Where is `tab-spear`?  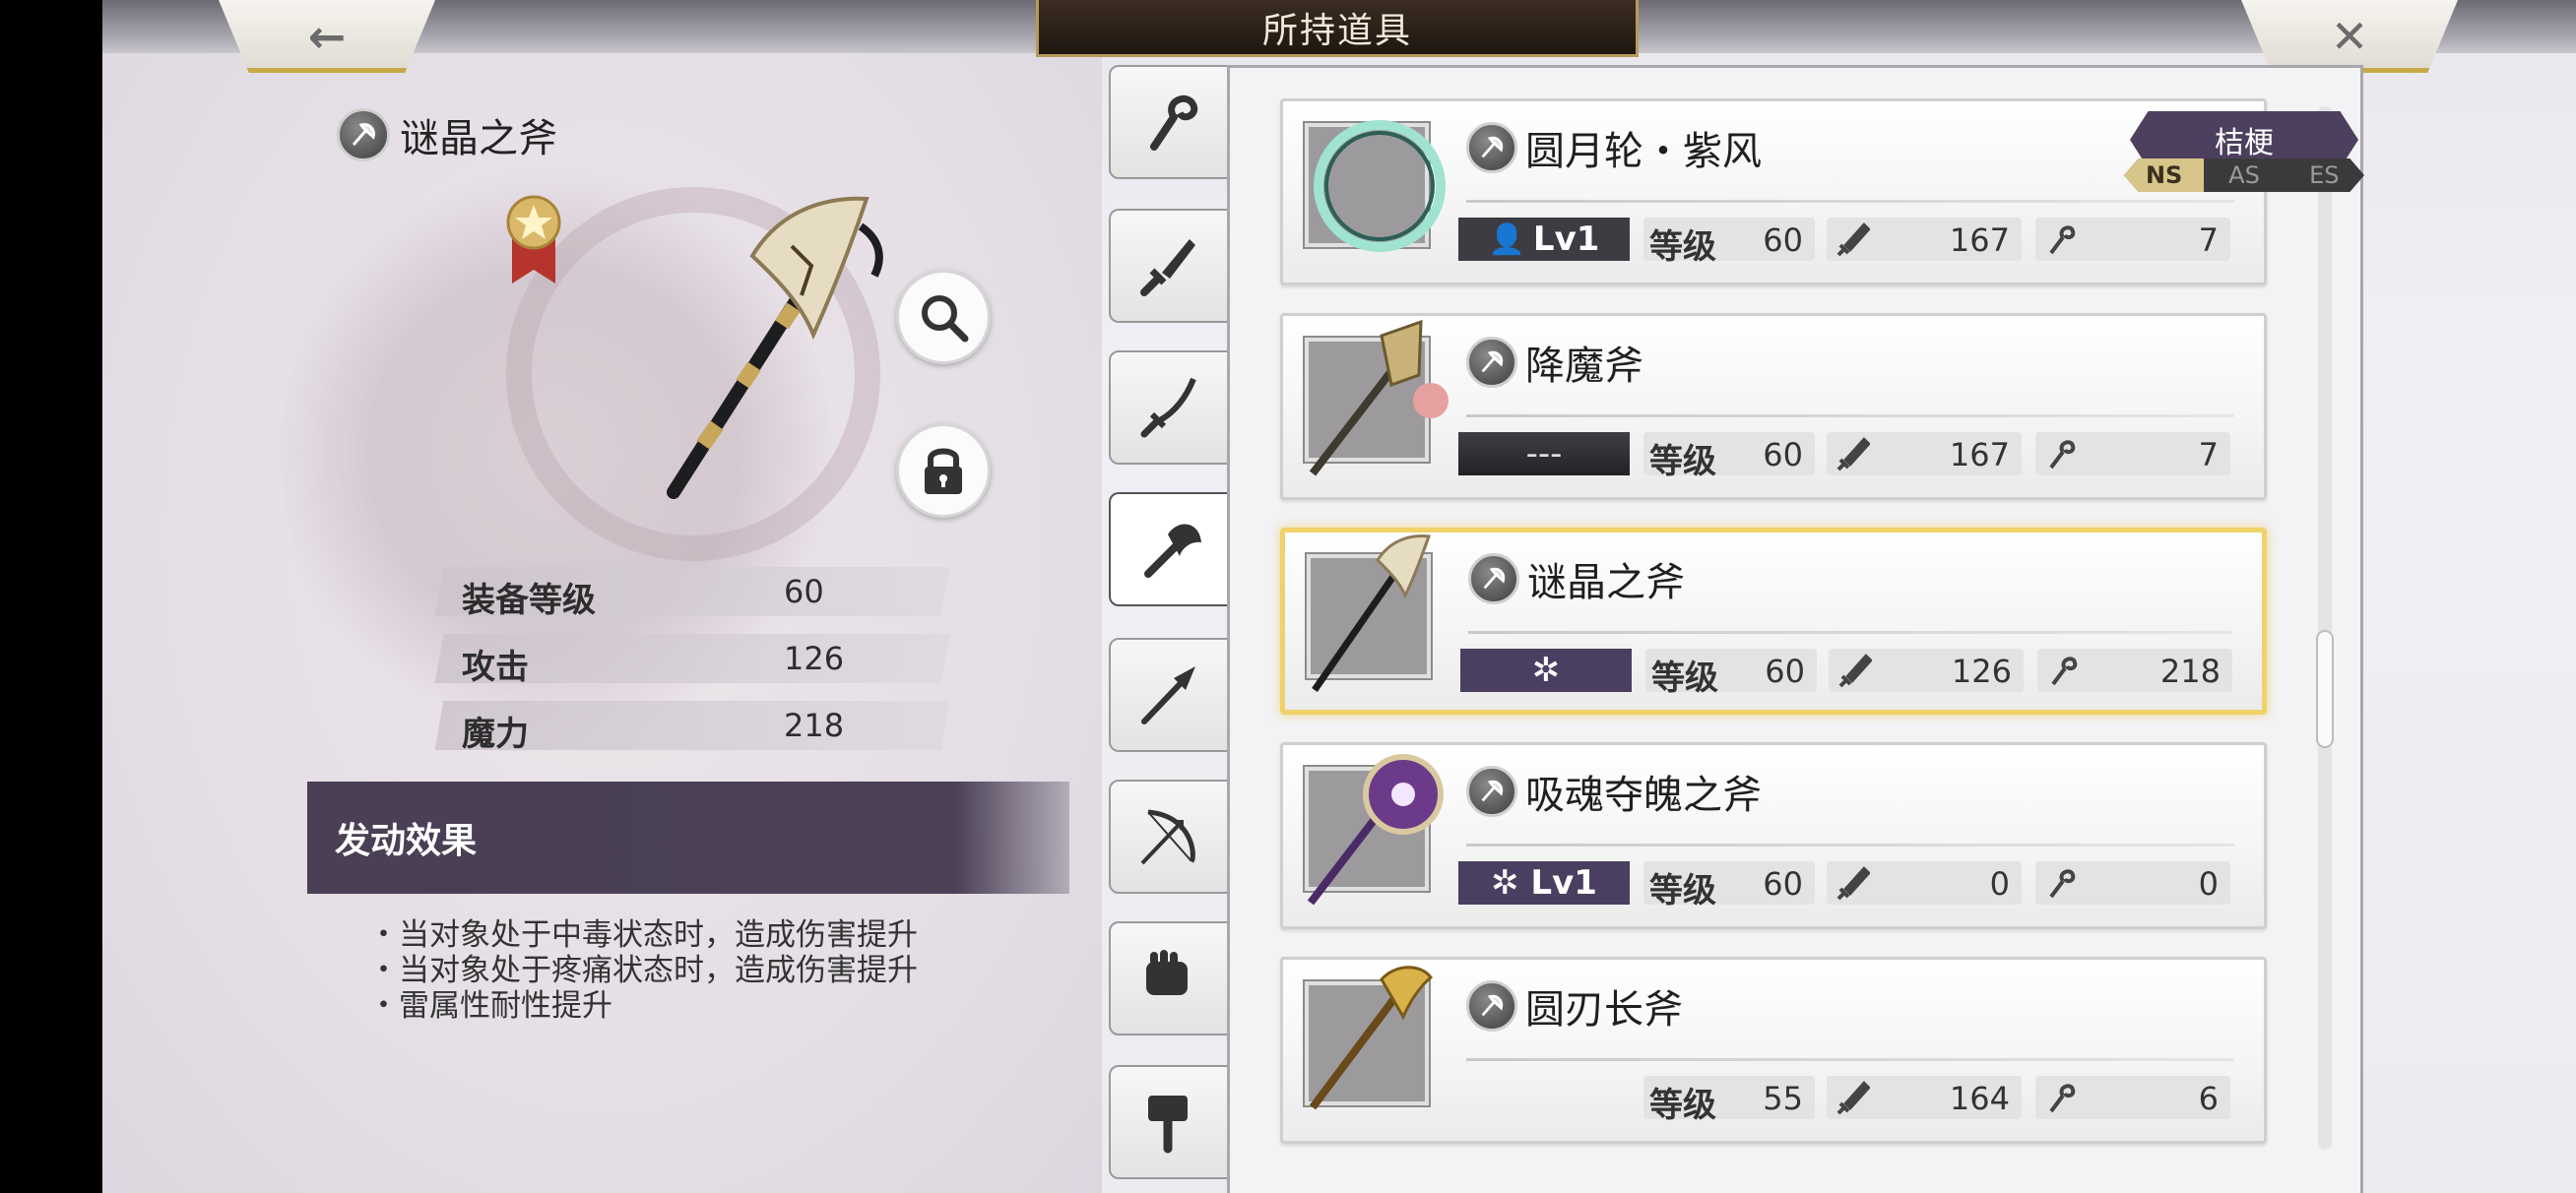 tab-spear is located at coordinates (1169, 695).